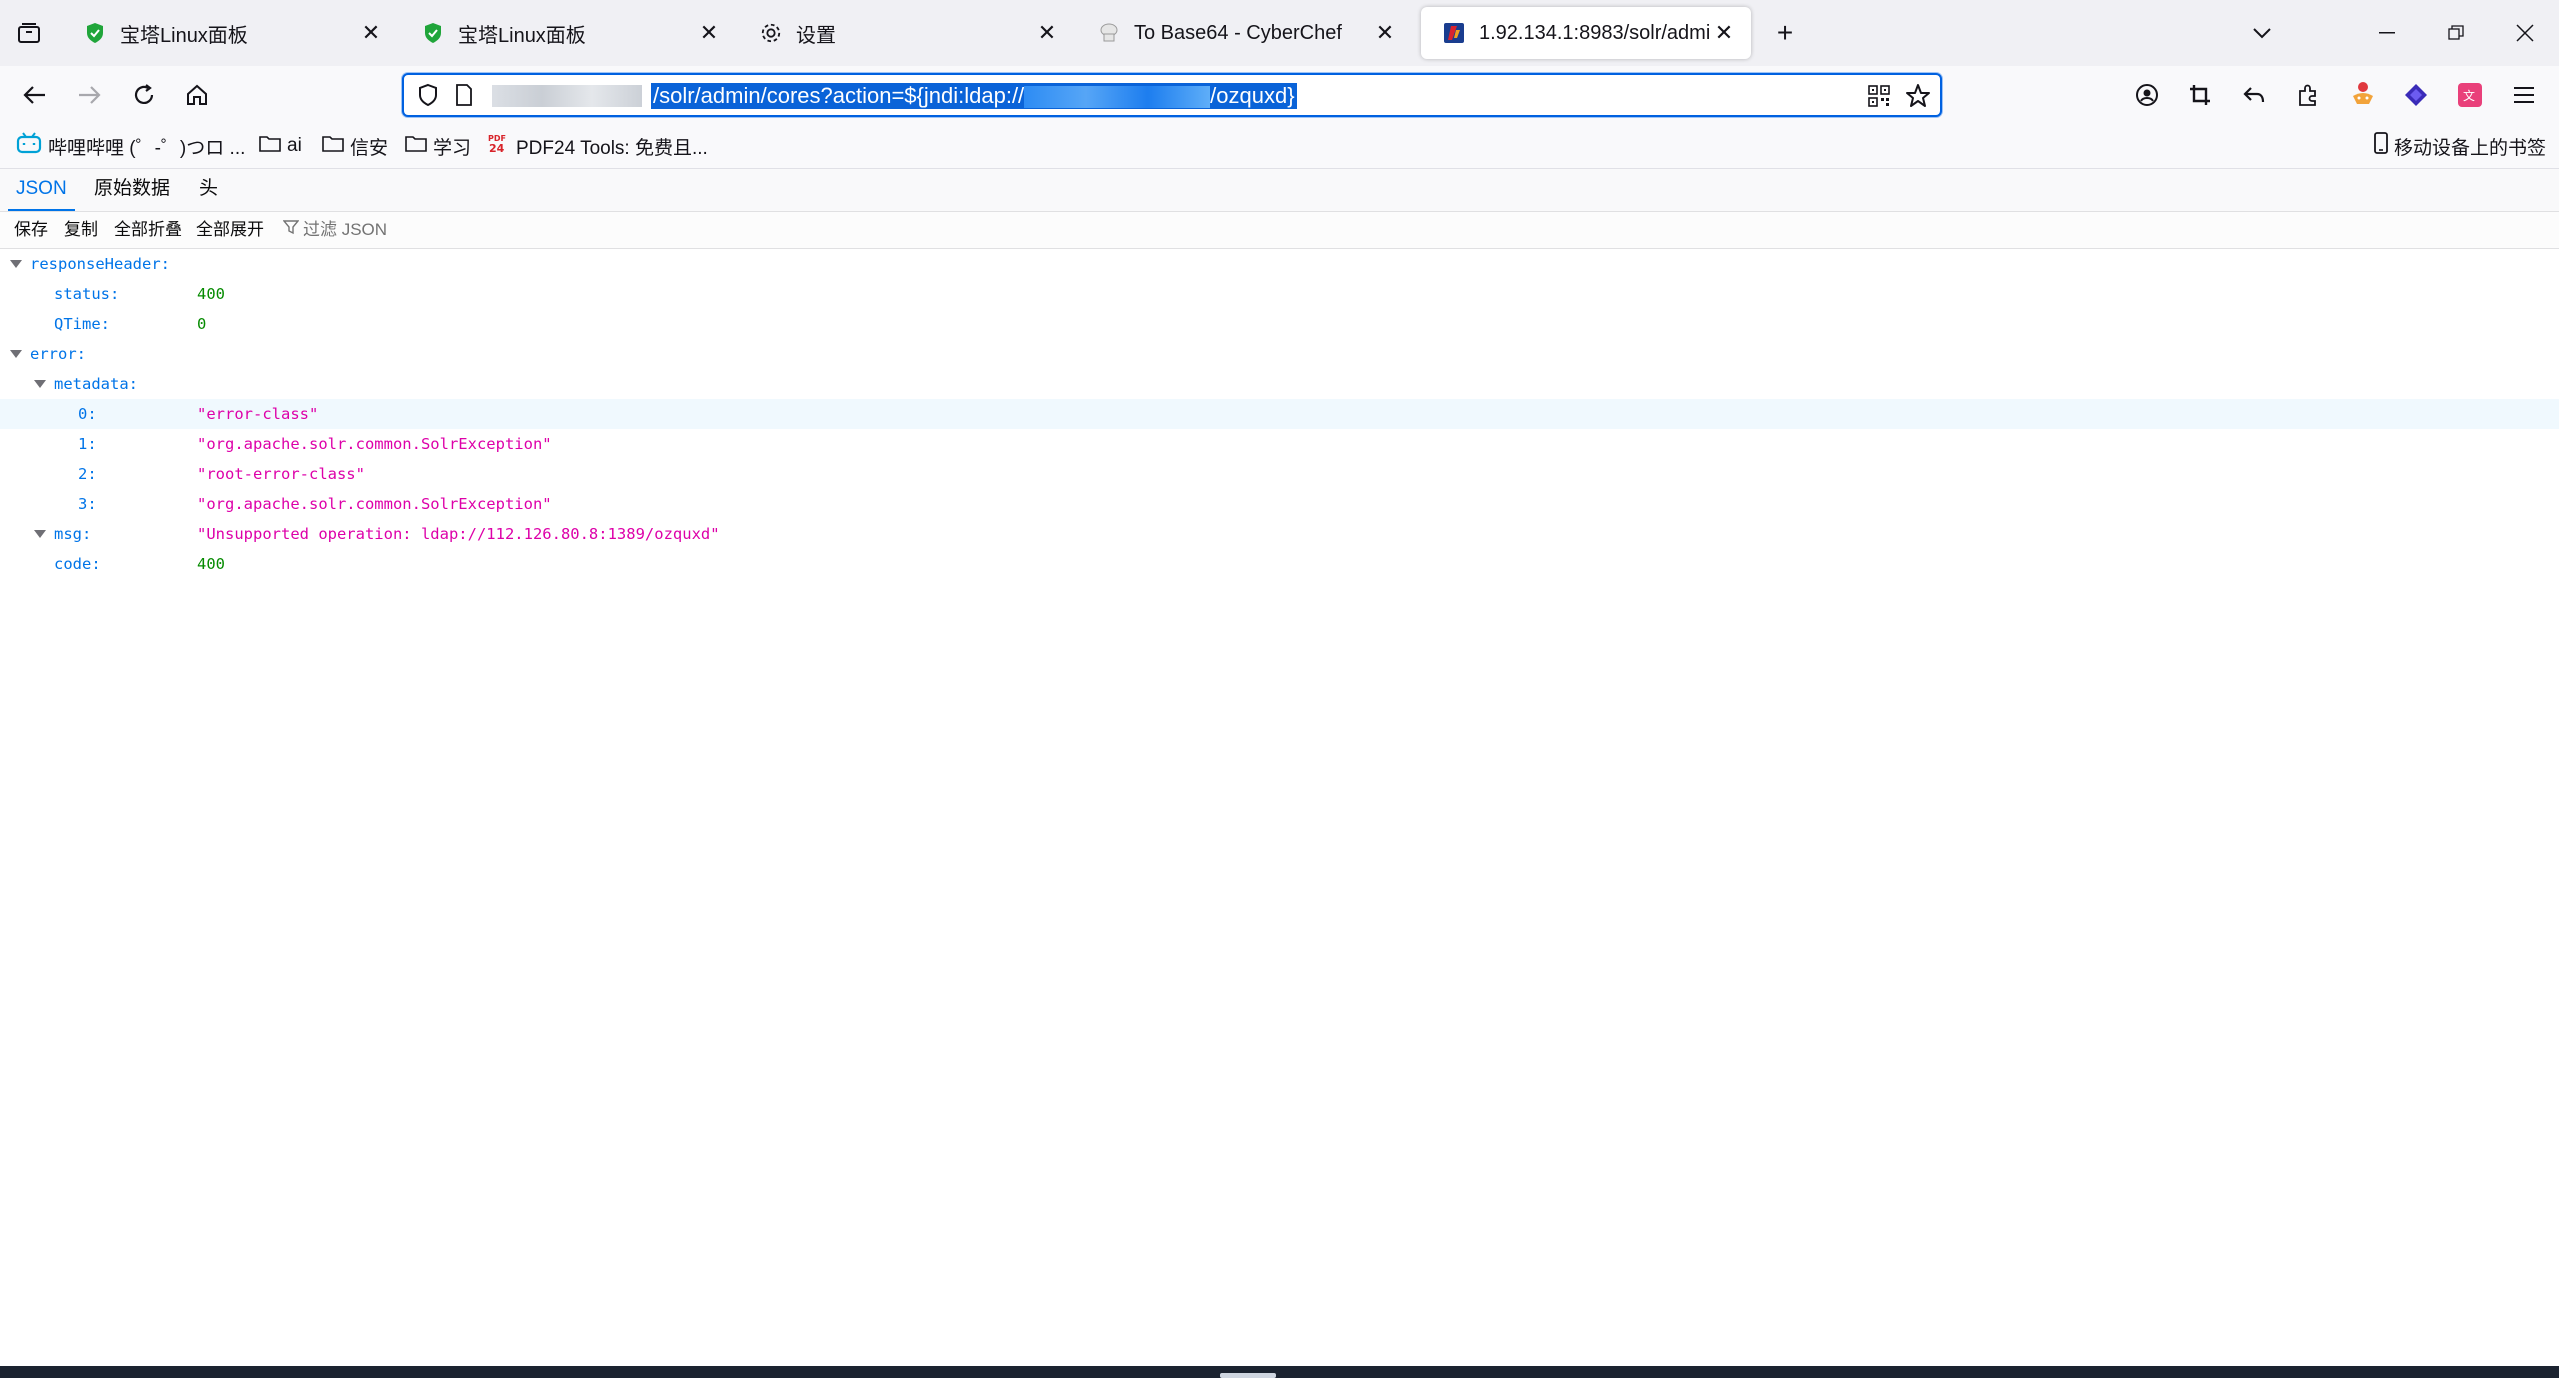 The image size is (2559, 1378). Describe the element at coordinates (567, 96) in the screenshot. I see `redacted-host` at that location.